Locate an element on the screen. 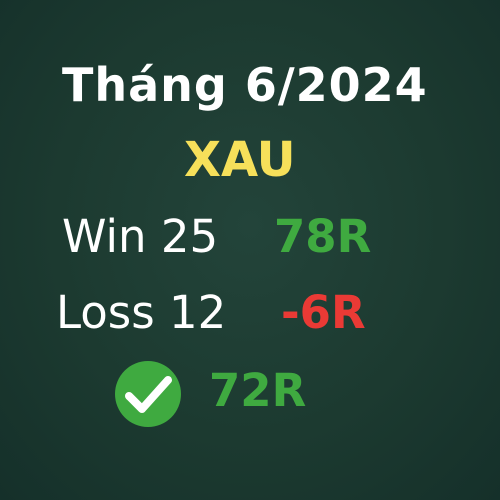  total-r-value: 72R is located at coordinates (258, 390).